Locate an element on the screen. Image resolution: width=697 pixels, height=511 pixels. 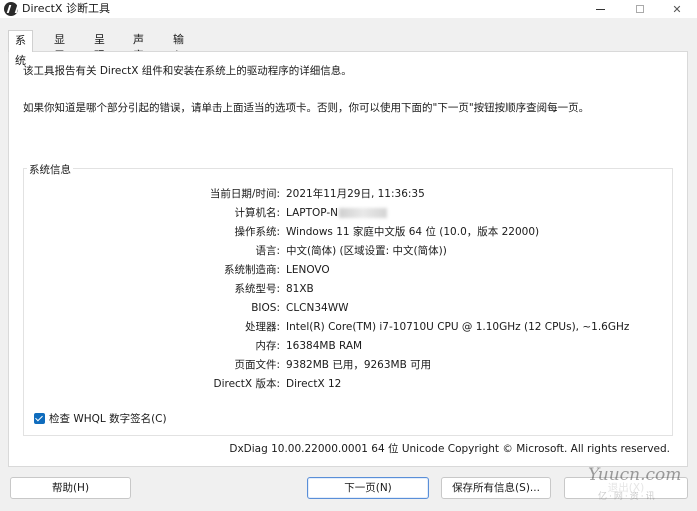
info-value: 9382MB 已用，9263MB 可用 is located at coordinates (359, 365).